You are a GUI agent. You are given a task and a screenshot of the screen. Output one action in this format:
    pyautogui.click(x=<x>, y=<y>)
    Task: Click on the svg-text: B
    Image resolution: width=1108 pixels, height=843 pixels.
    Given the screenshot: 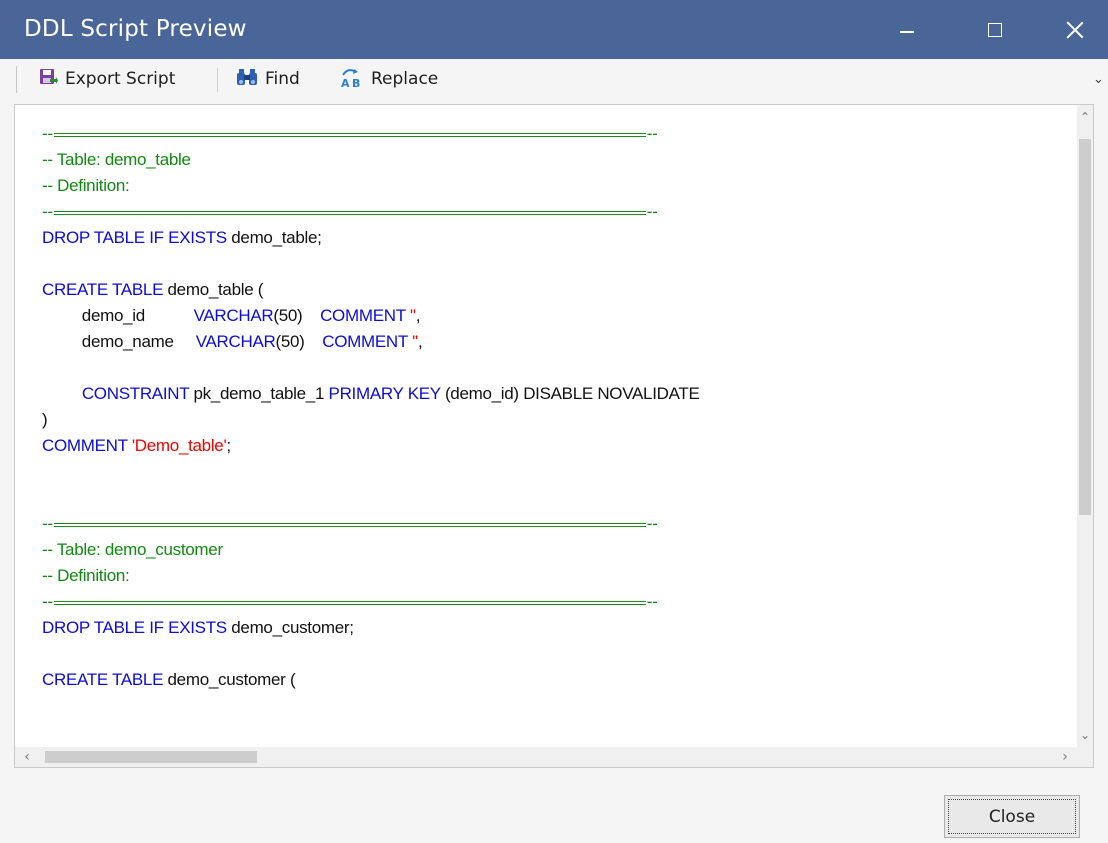 What is the action you would take?
    pyautogui.click(x=356, y=82)
    